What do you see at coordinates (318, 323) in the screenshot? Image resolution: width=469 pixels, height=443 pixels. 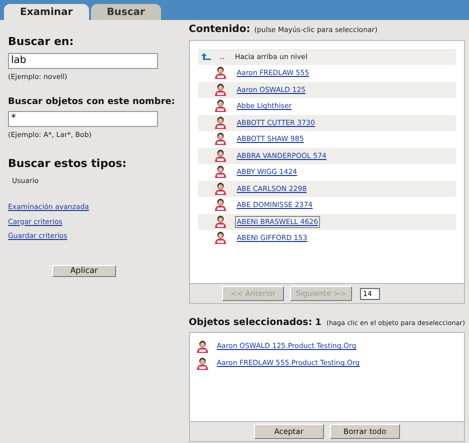 I see `selected-count: 1` at bounding box center [318, 323].